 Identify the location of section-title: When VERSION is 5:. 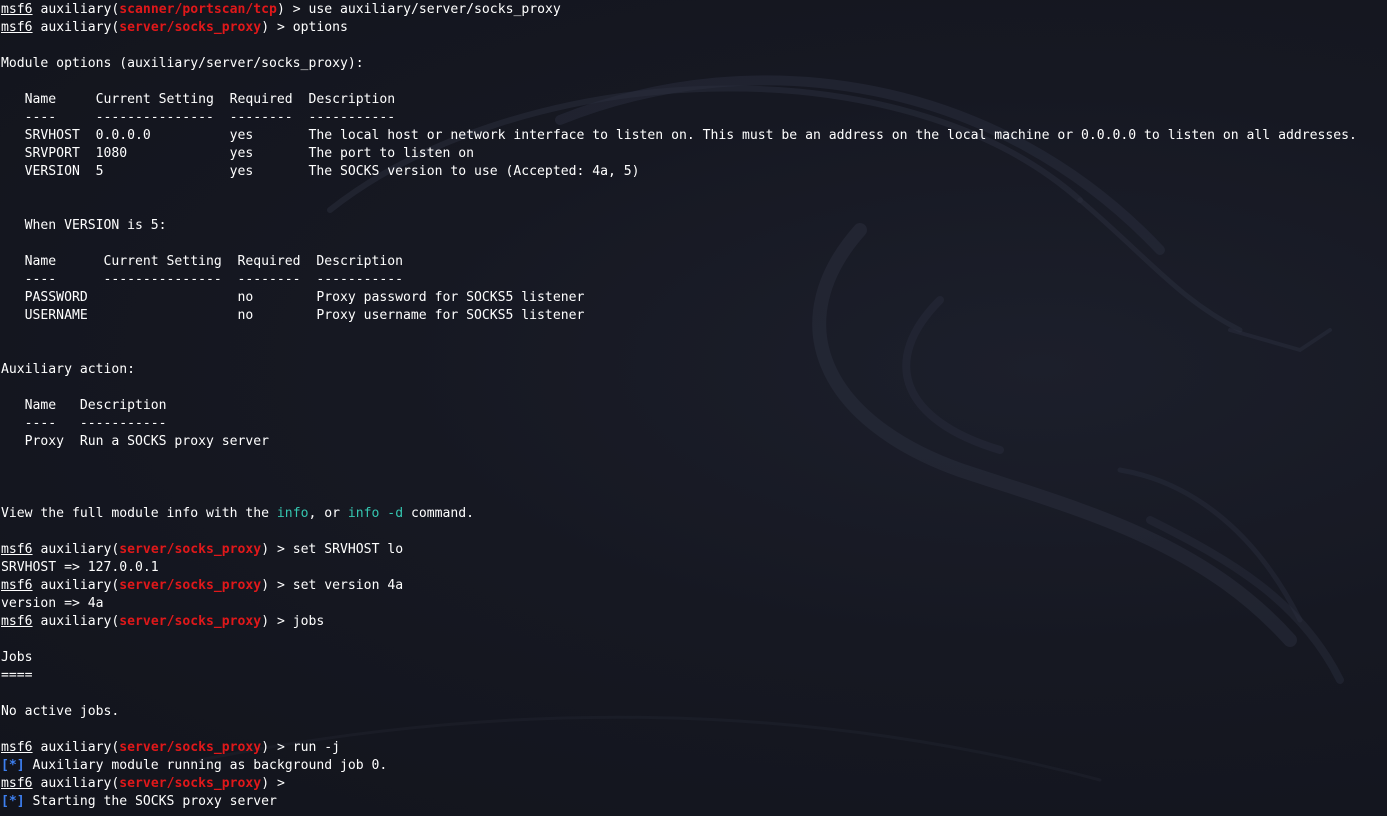
(84, 225).